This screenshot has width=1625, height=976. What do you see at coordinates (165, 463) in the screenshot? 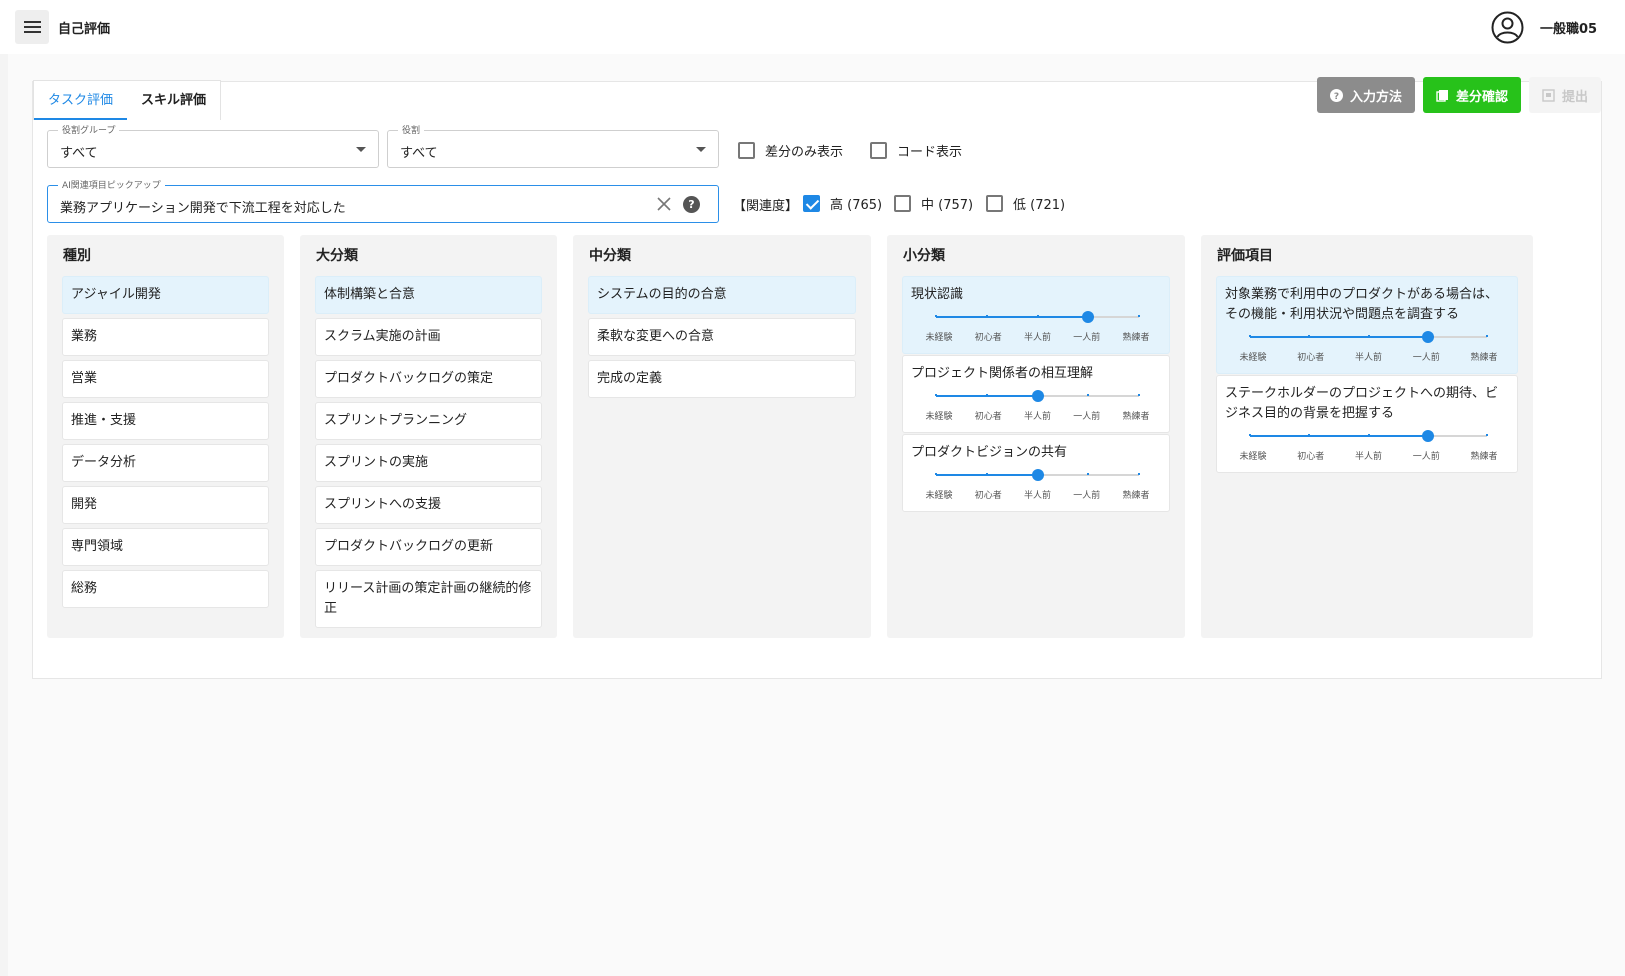
I see `category-item: データ分析` at bounding box center [165, 463].